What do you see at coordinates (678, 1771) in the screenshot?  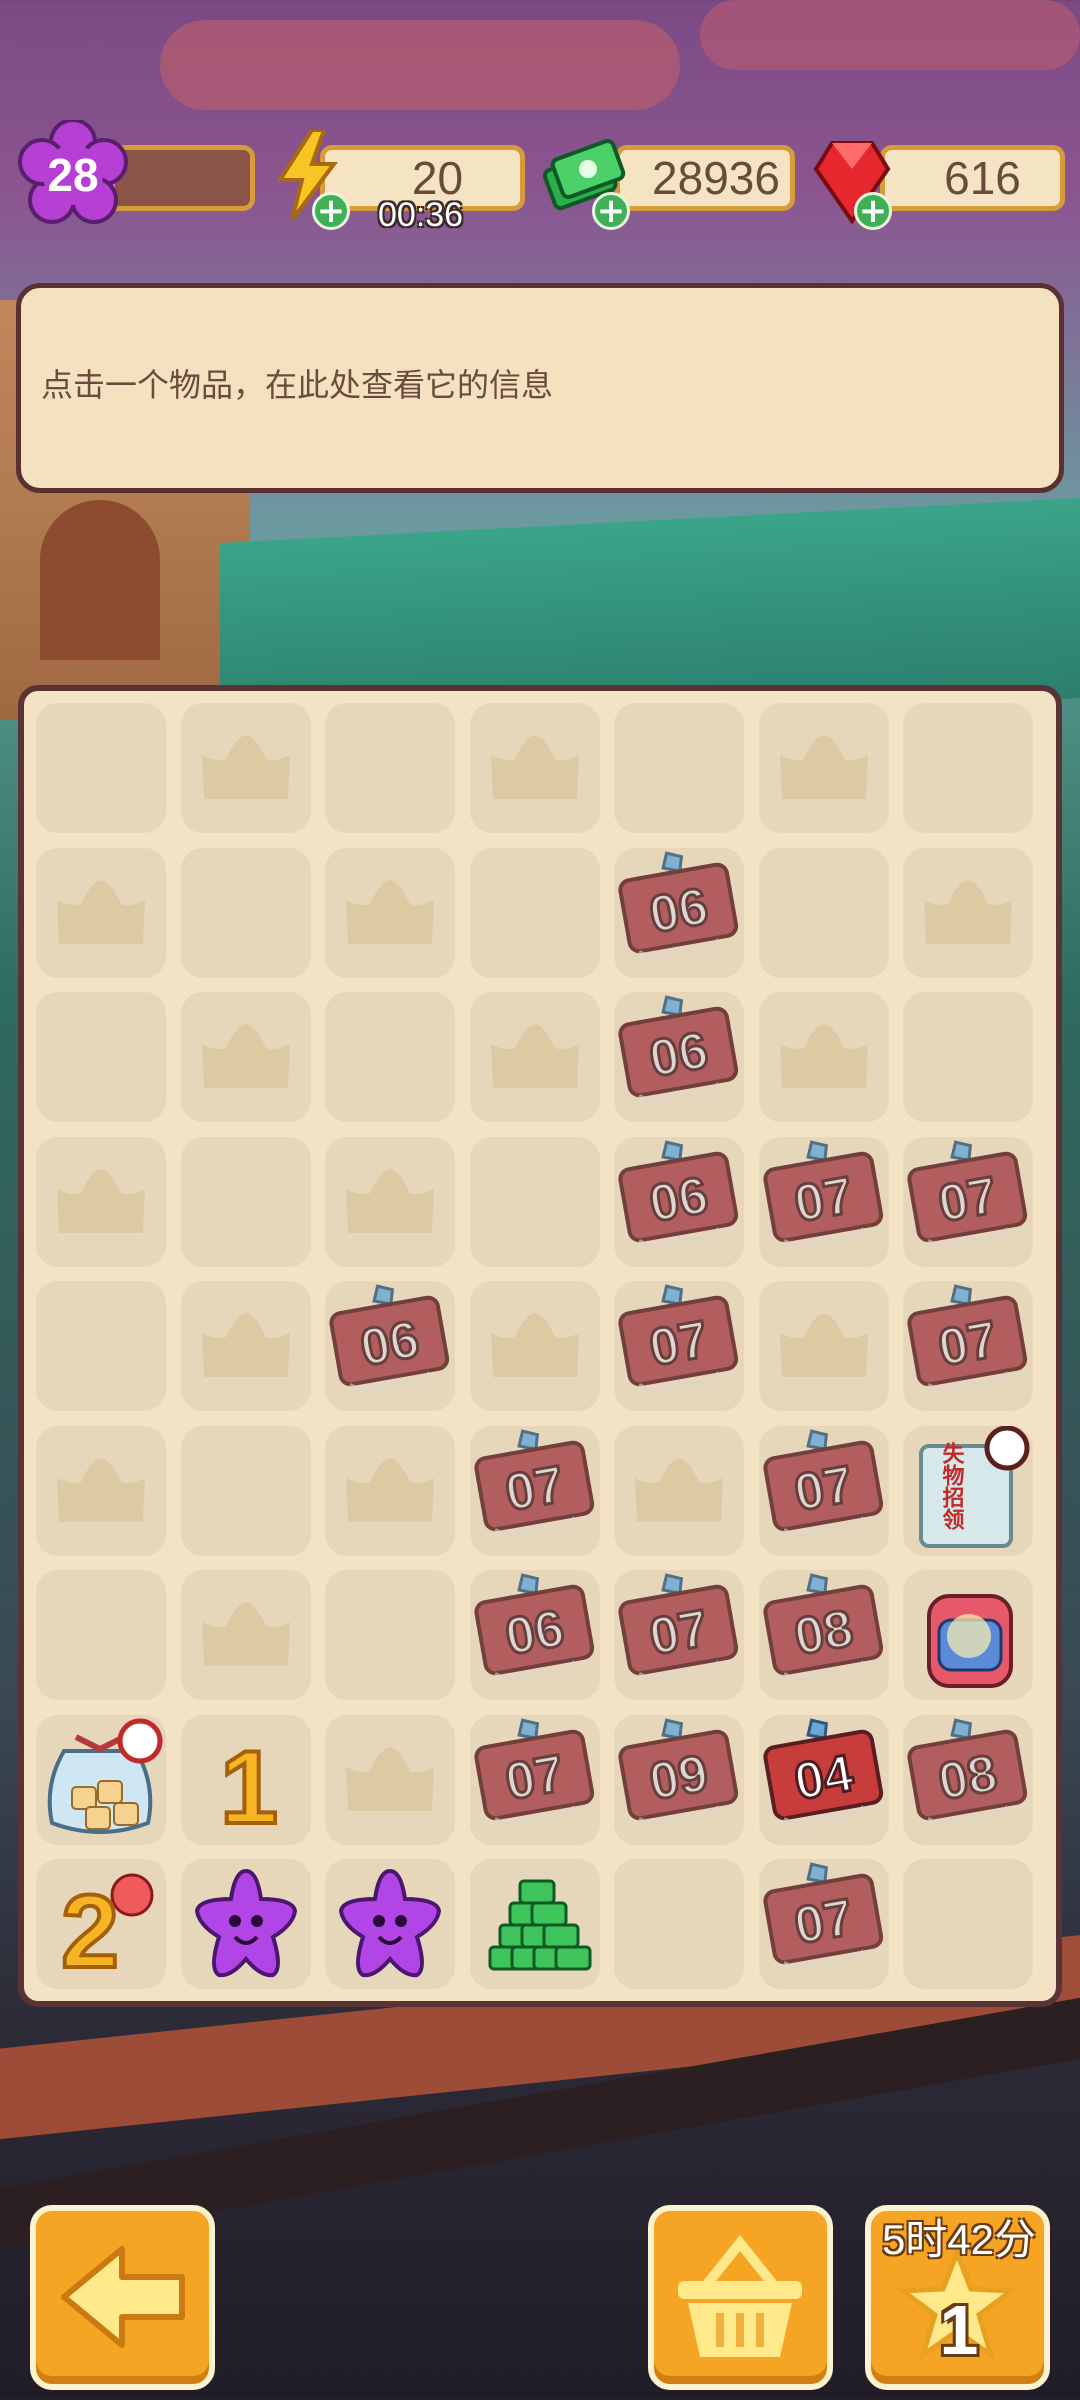 I see `ticket-item-icon: 09` at bounding box center [678, 1771].